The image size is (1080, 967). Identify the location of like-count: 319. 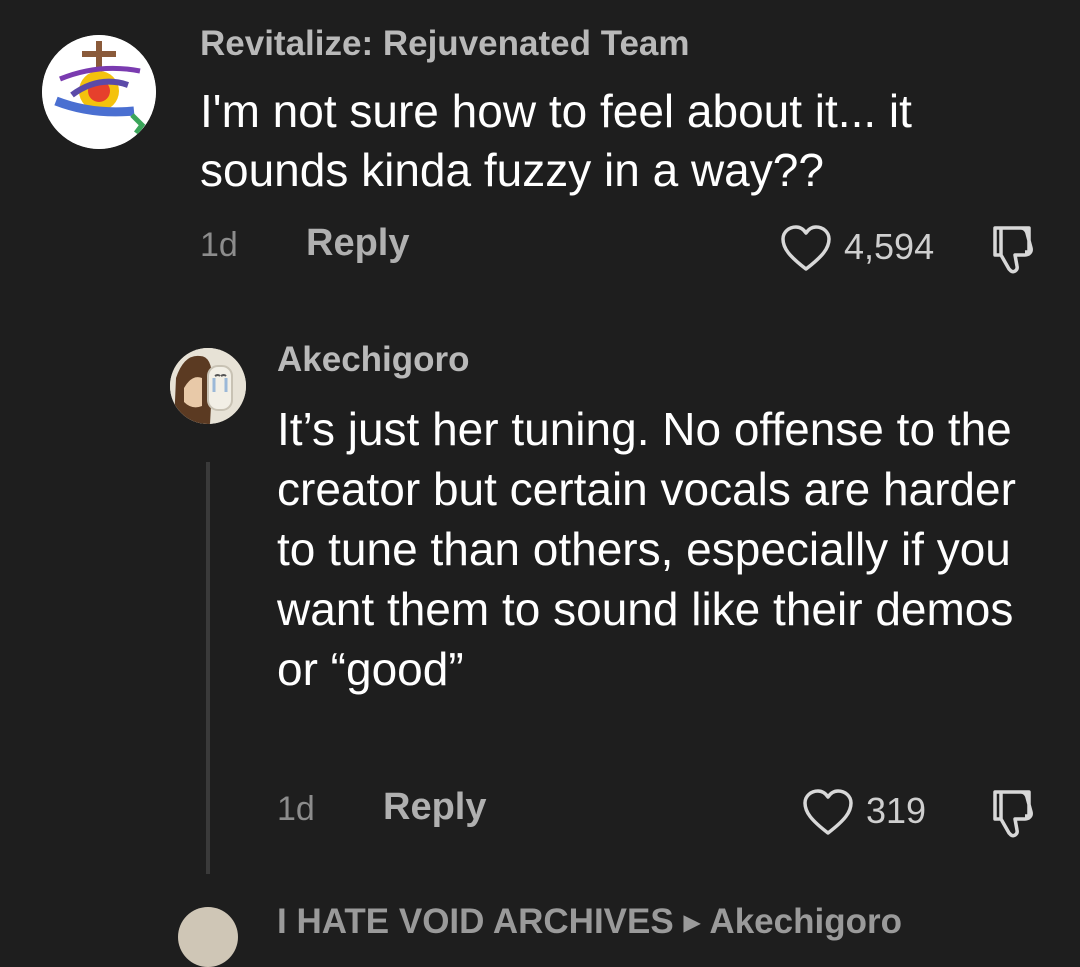
(896, 810).